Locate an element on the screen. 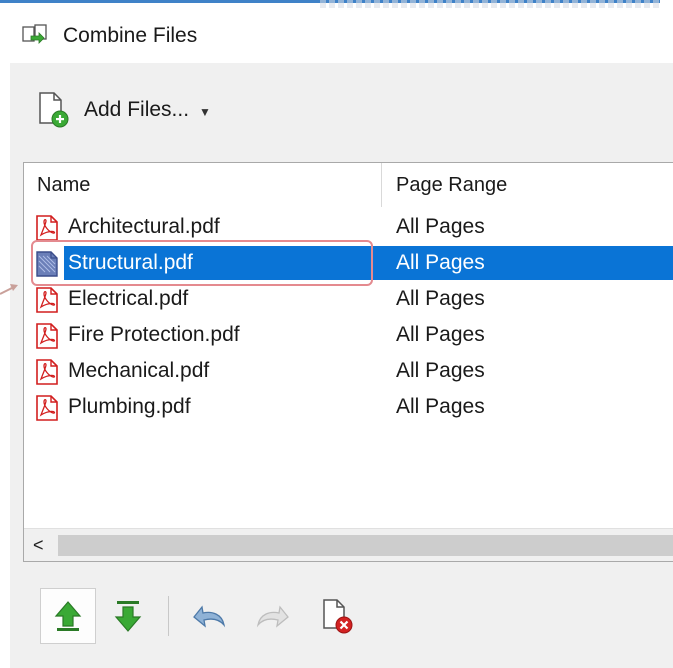 Image resolution: width=673 pixels, height=668 pixels. file-name: Mechanical.pdf is located at coordinates (139, 370).